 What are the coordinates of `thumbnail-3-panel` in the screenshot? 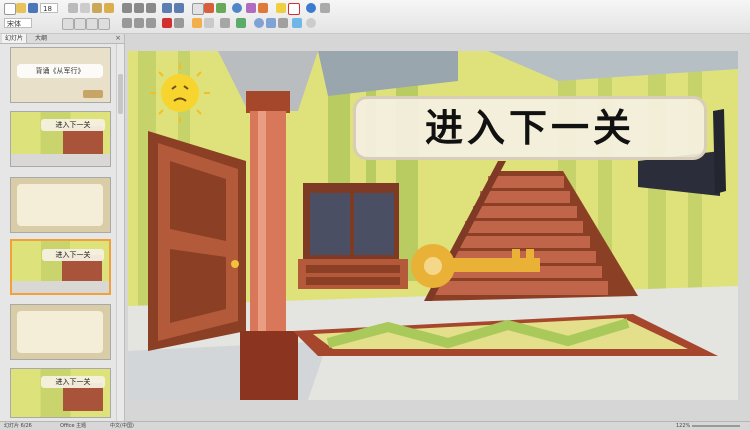 It's located at (60, 205).